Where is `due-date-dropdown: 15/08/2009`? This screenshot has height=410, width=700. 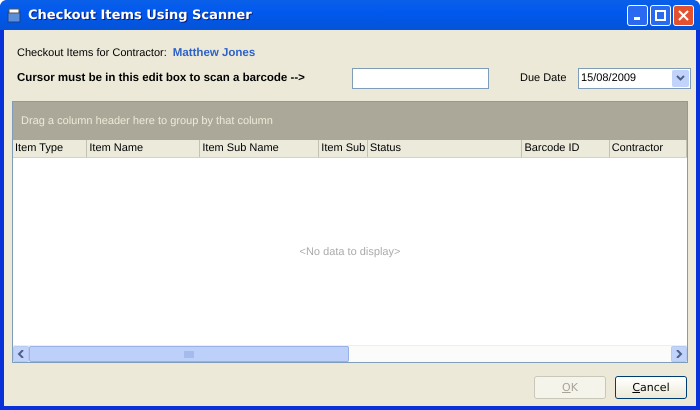 due-date-dropdown: 15/08/2009 is located at coordinates (634, 78).